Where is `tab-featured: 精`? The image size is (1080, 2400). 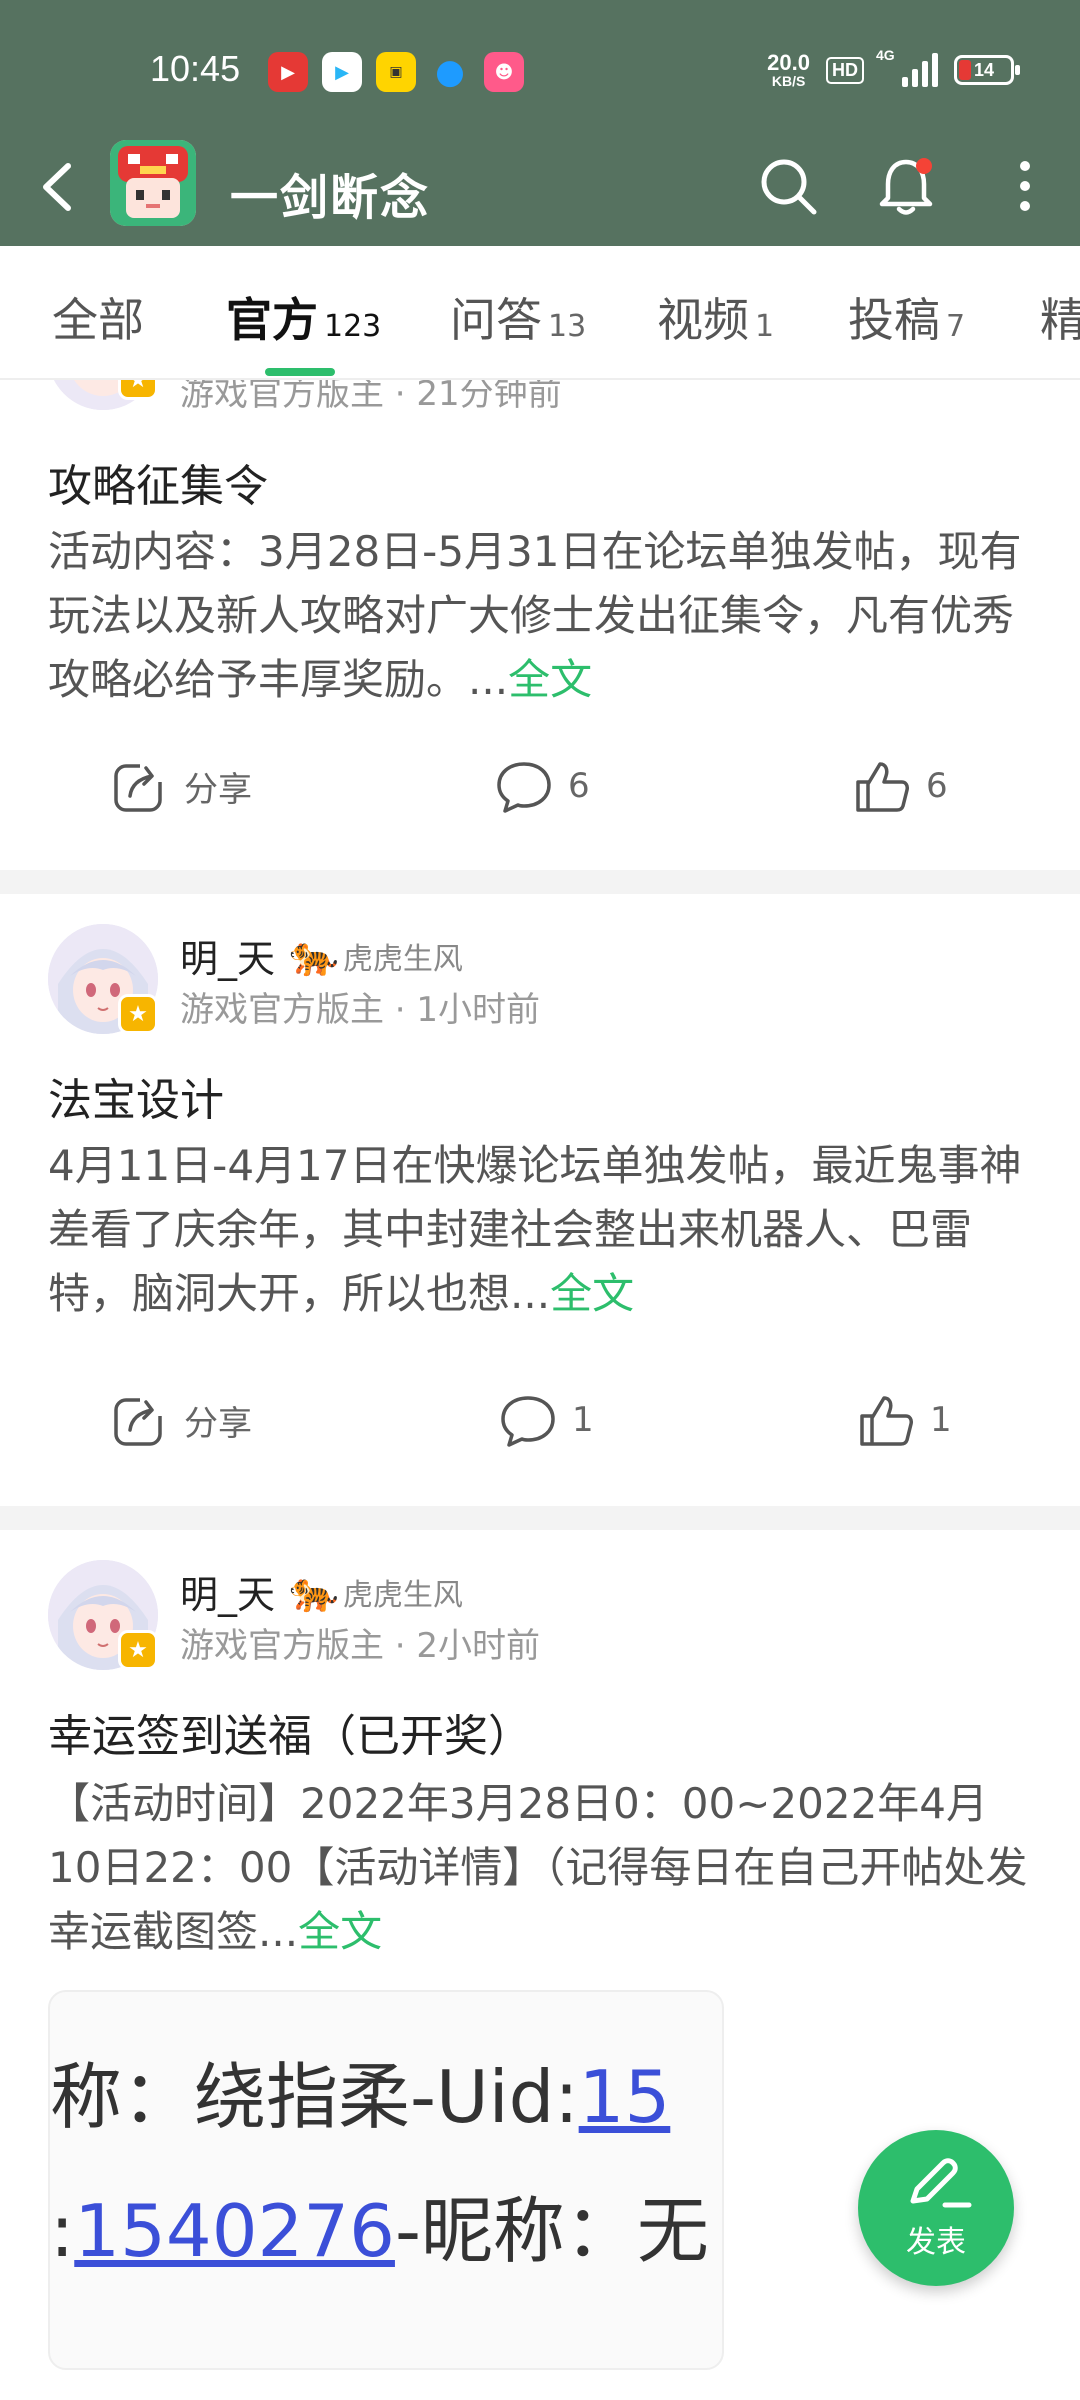 tab-featured: 精 is located at coordinates (1060, 317).